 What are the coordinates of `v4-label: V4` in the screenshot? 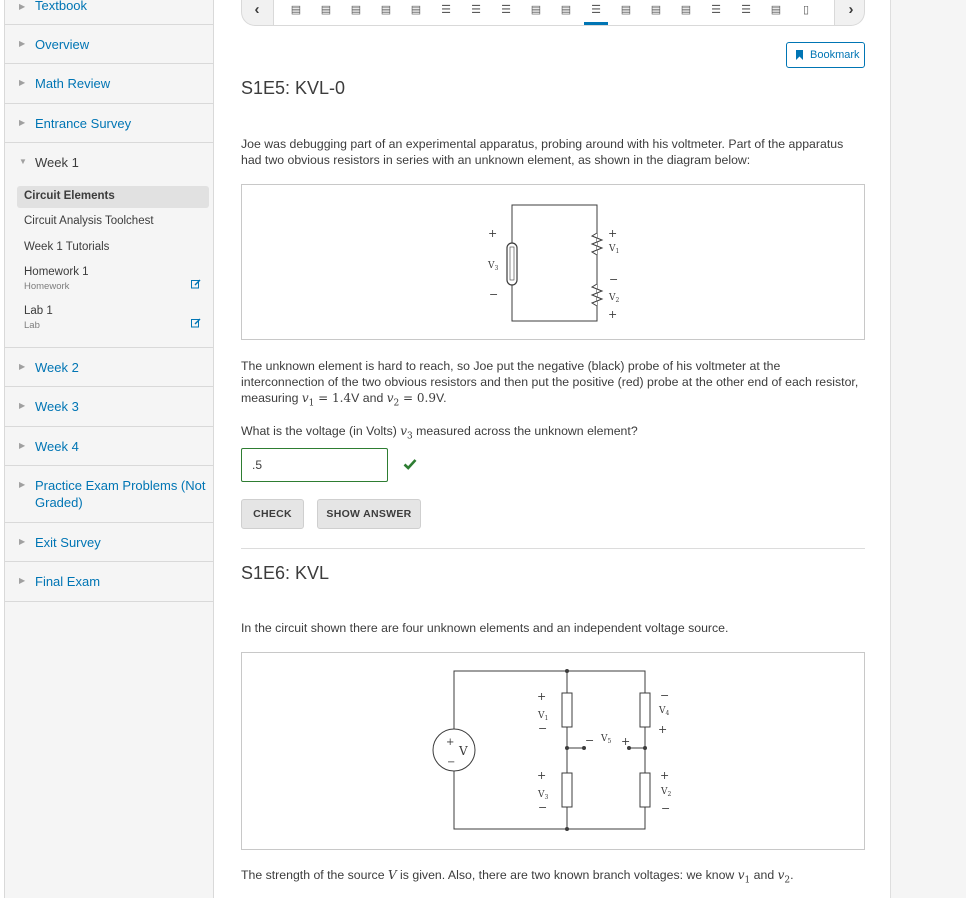 It's located at (664, 711).